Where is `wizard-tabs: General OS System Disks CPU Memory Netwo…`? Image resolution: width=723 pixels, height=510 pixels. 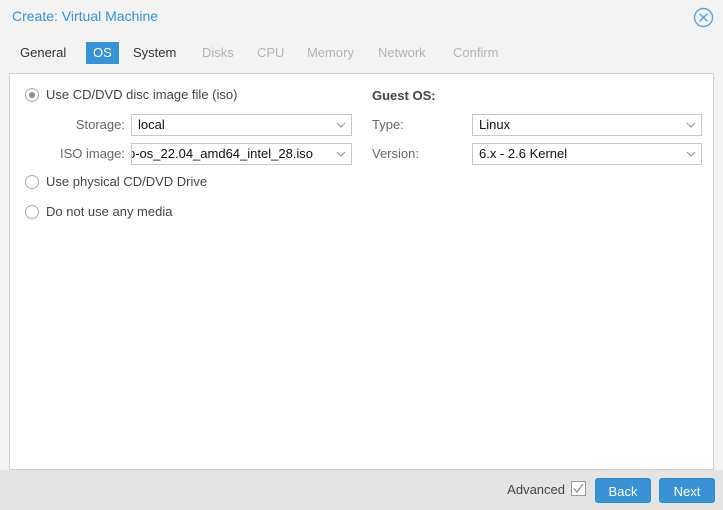
wizard-tabs: General OS System Disks CPU Memory Netwo… is located at coordinates (361, 54).